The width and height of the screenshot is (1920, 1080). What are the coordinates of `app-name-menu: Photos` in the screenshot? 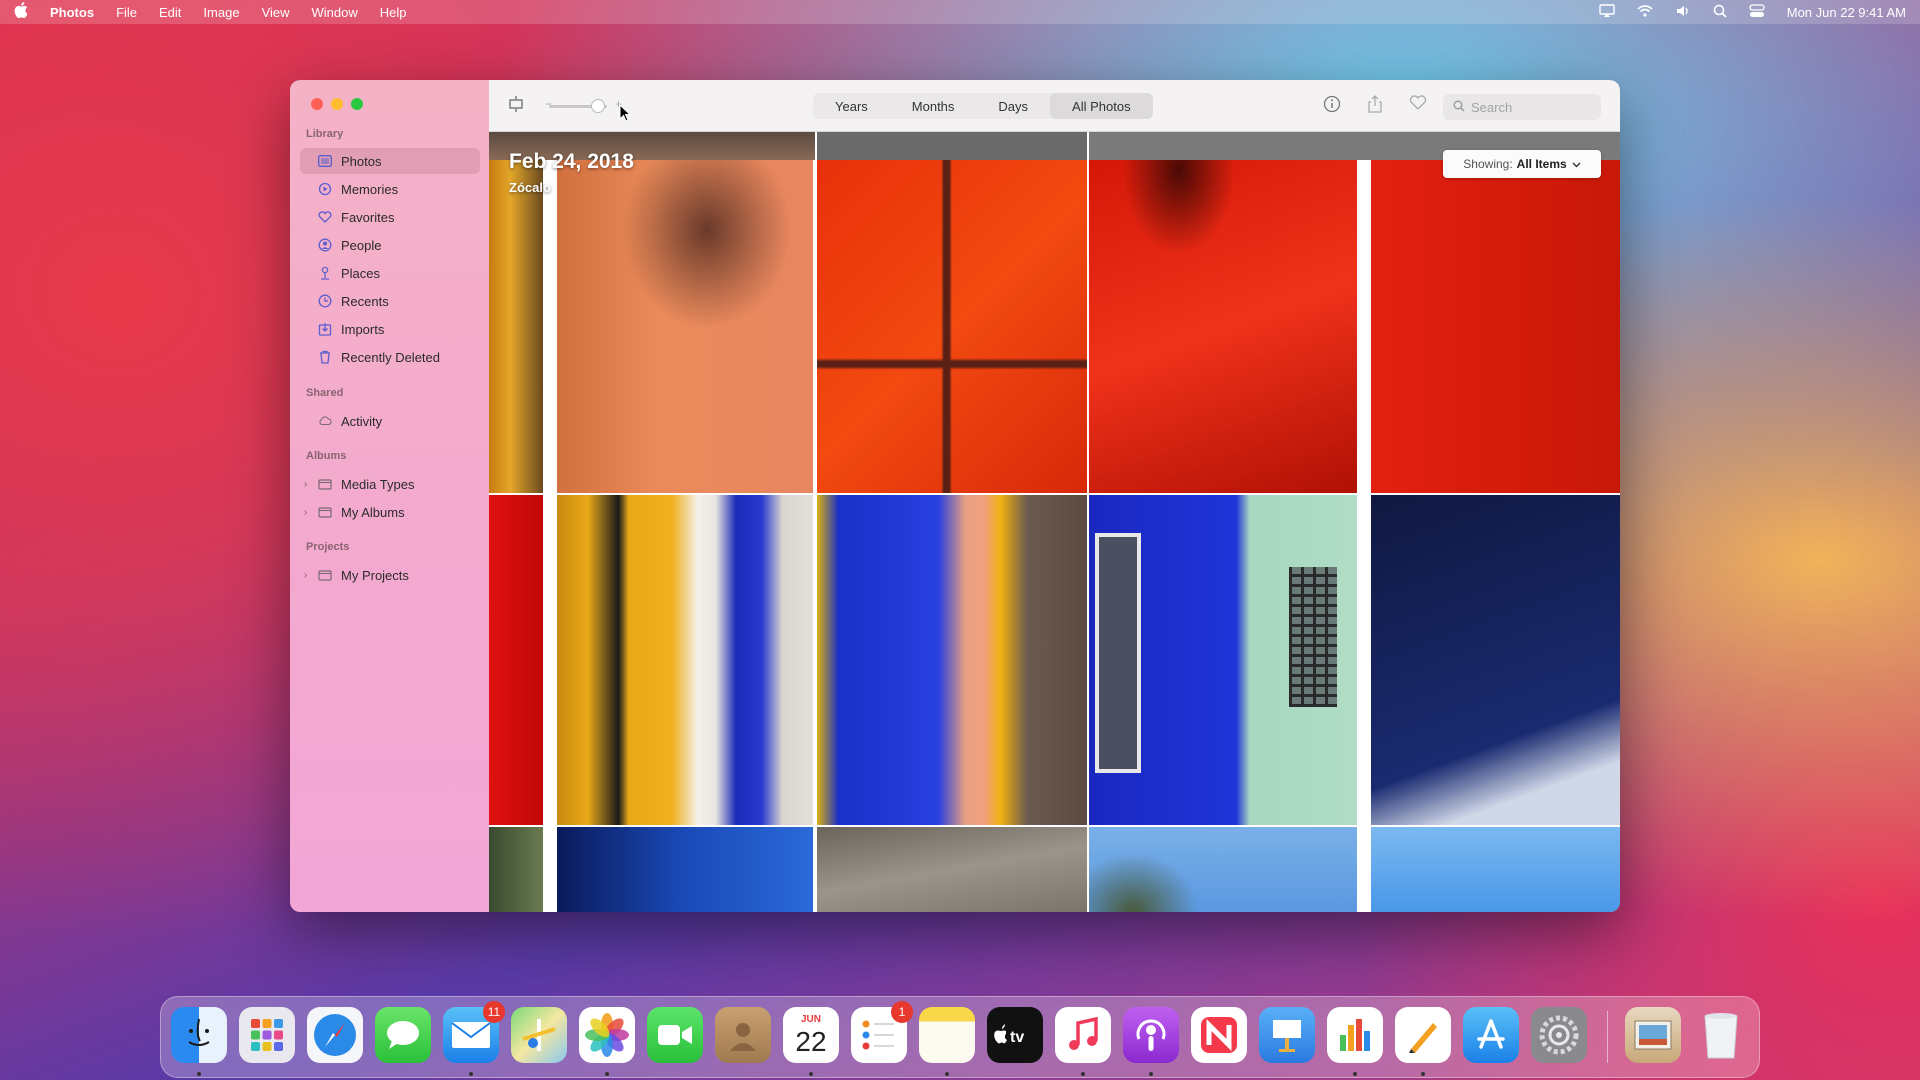 It's located at (72, 12).